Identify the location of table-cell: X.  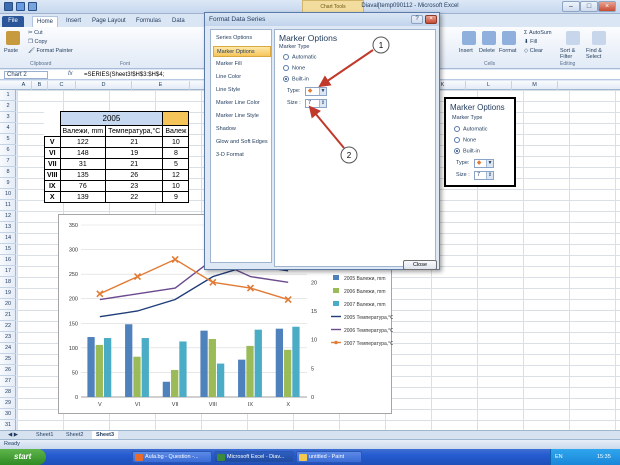
(52, 197).